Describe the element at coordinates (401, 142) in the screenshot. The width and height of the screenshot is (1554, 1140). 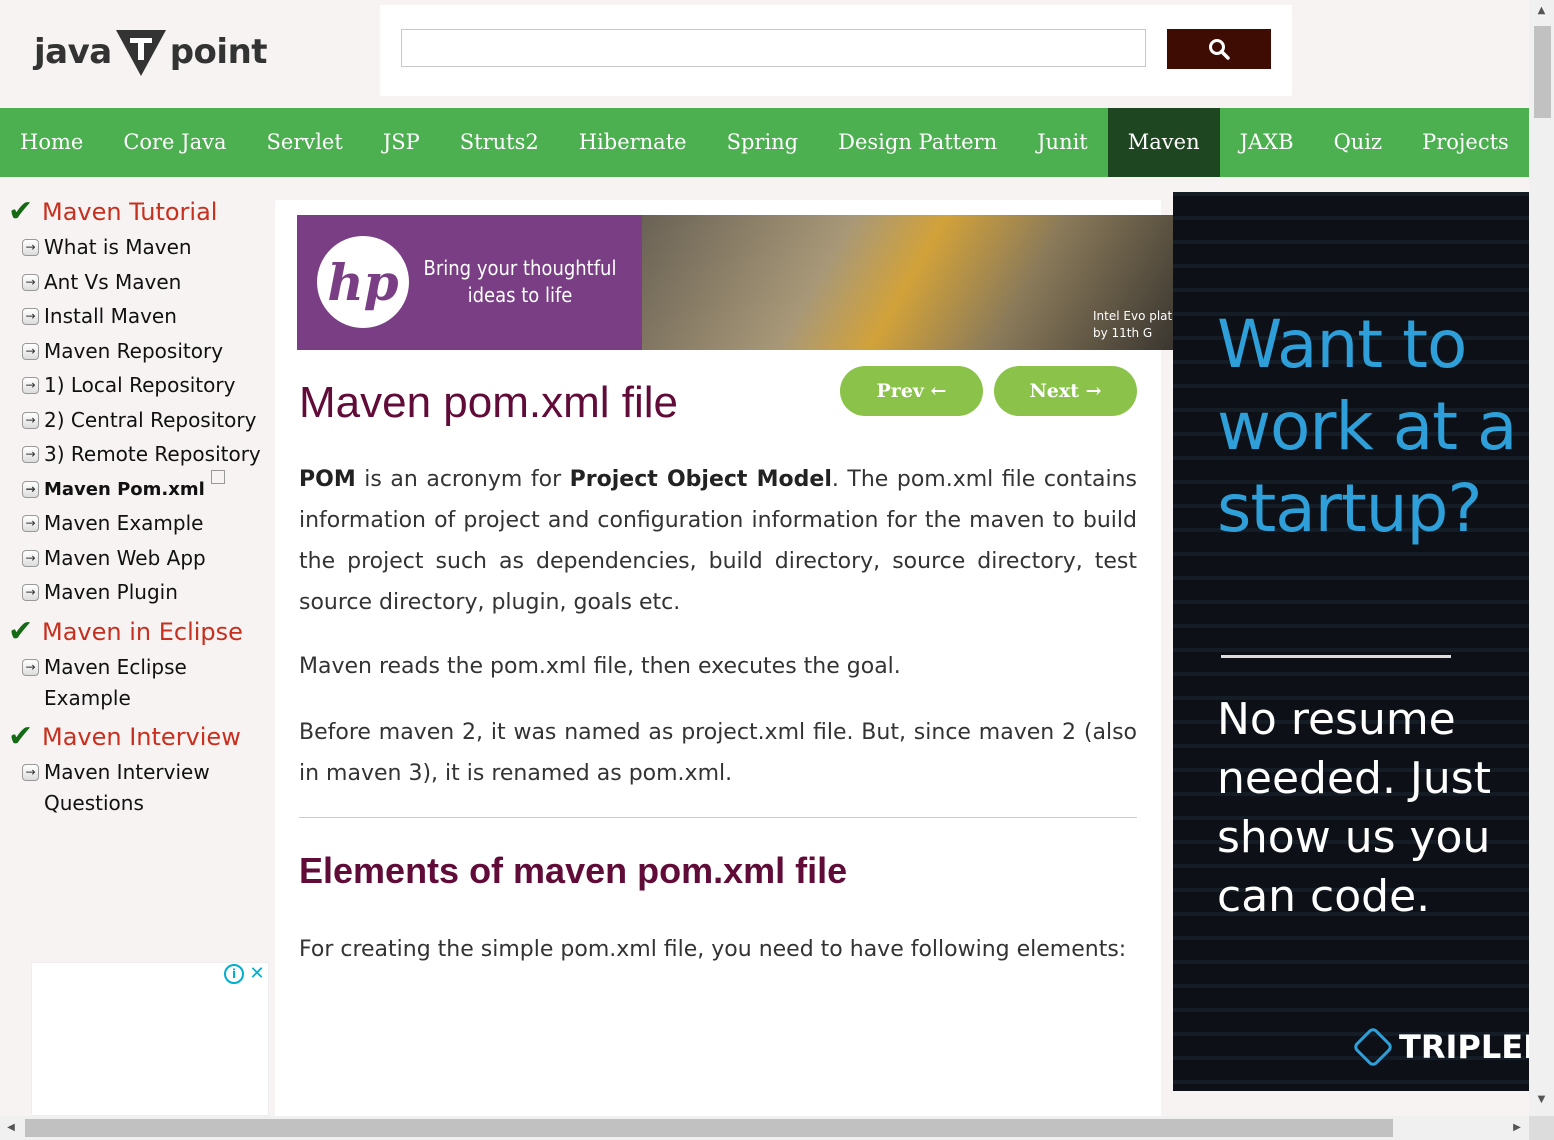
I see `nav-jsp: JSP` at that location.